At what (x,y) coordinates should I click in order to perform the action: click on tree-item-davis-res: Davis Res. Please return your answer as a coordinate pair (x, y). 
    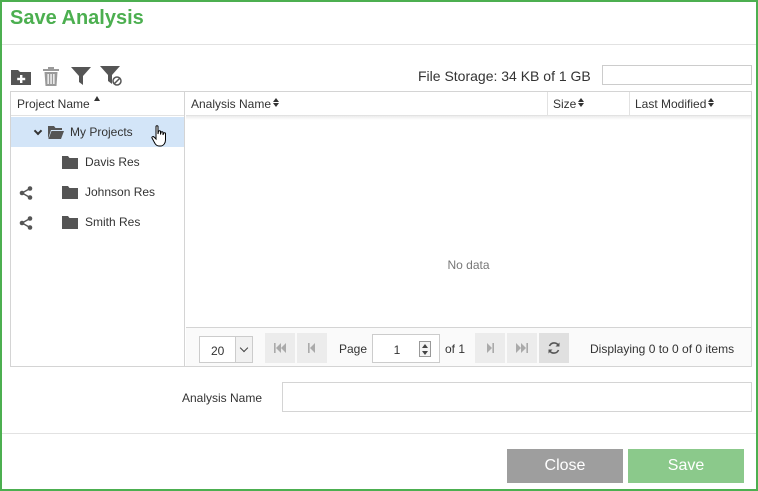
    Looking at the image, I should click on (97, 162).